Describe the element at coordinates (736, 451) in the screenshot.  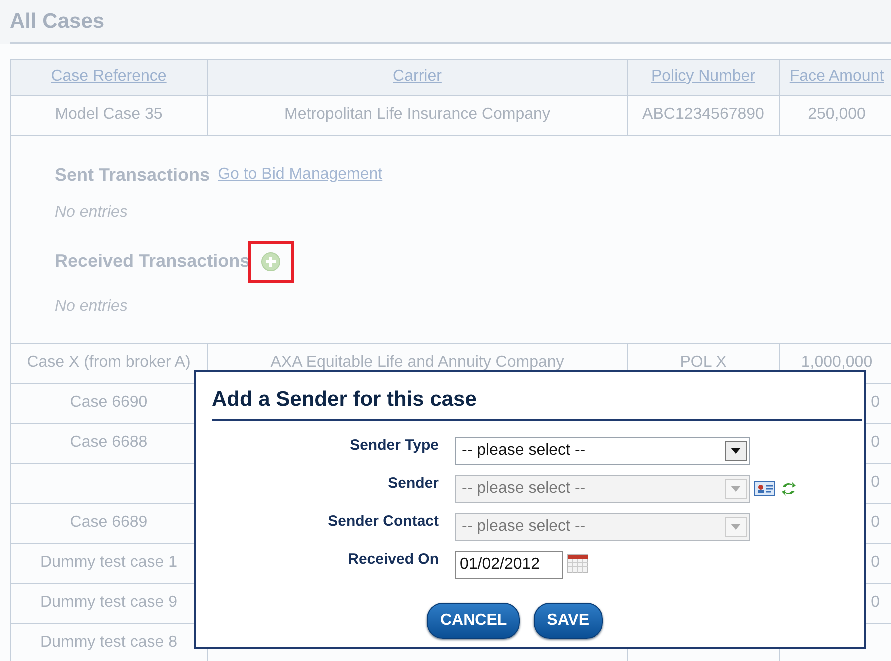
I see `caret-icon` at that location.